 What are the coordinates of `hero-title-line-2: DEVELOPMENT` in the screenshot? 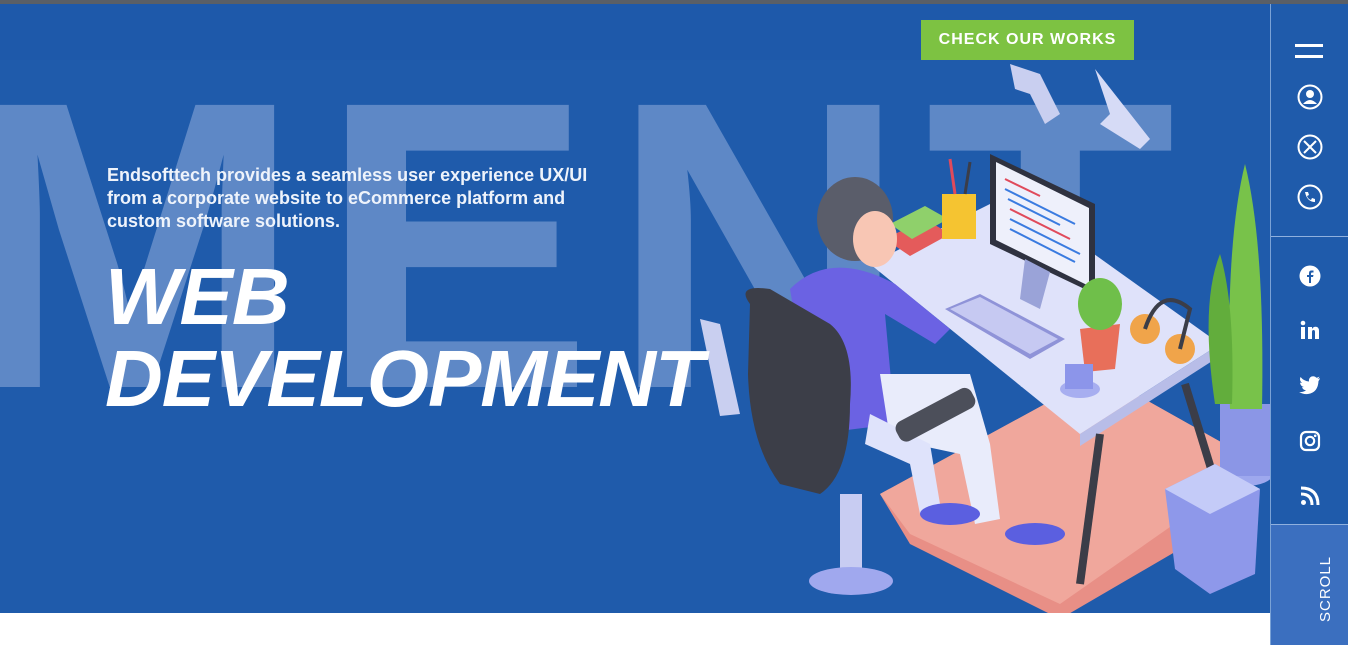 It's located at (404, 378).